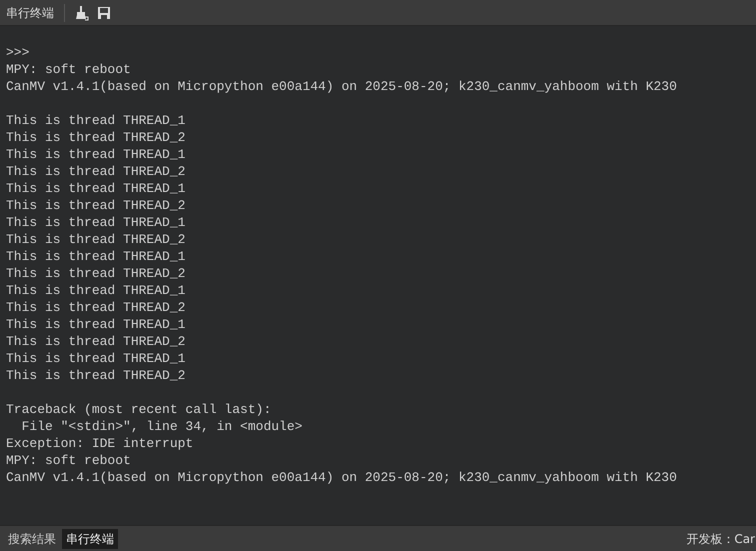 The height and width of the screenshot is (551, 756). What do you see at coordinates (90, 538) in the screenshot?
I see `bottom-tab: 串行终端` at bounding box center [90, 538].